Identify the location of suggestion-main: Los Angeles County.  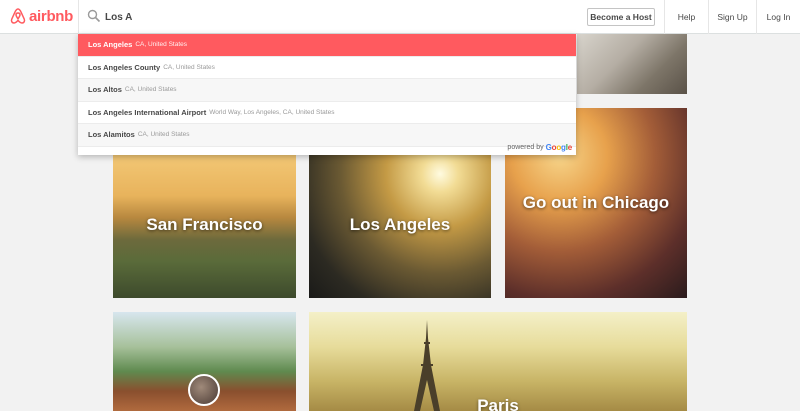
(124, 67).